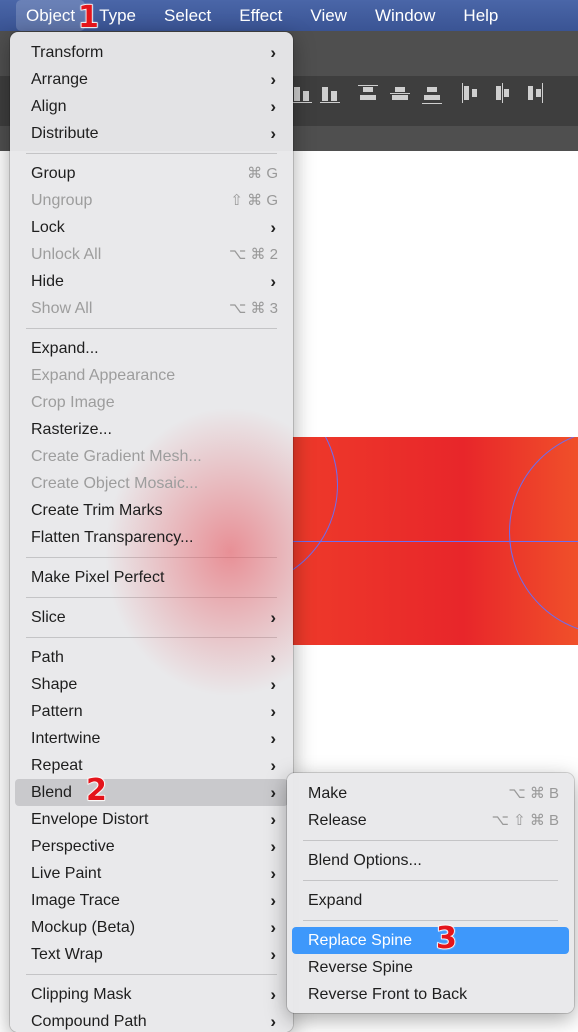  What do you see at coordinates (151, 684) in the screenshot?
I see `menu-item-shape: Shape ›` at bounding box center [151, 684].